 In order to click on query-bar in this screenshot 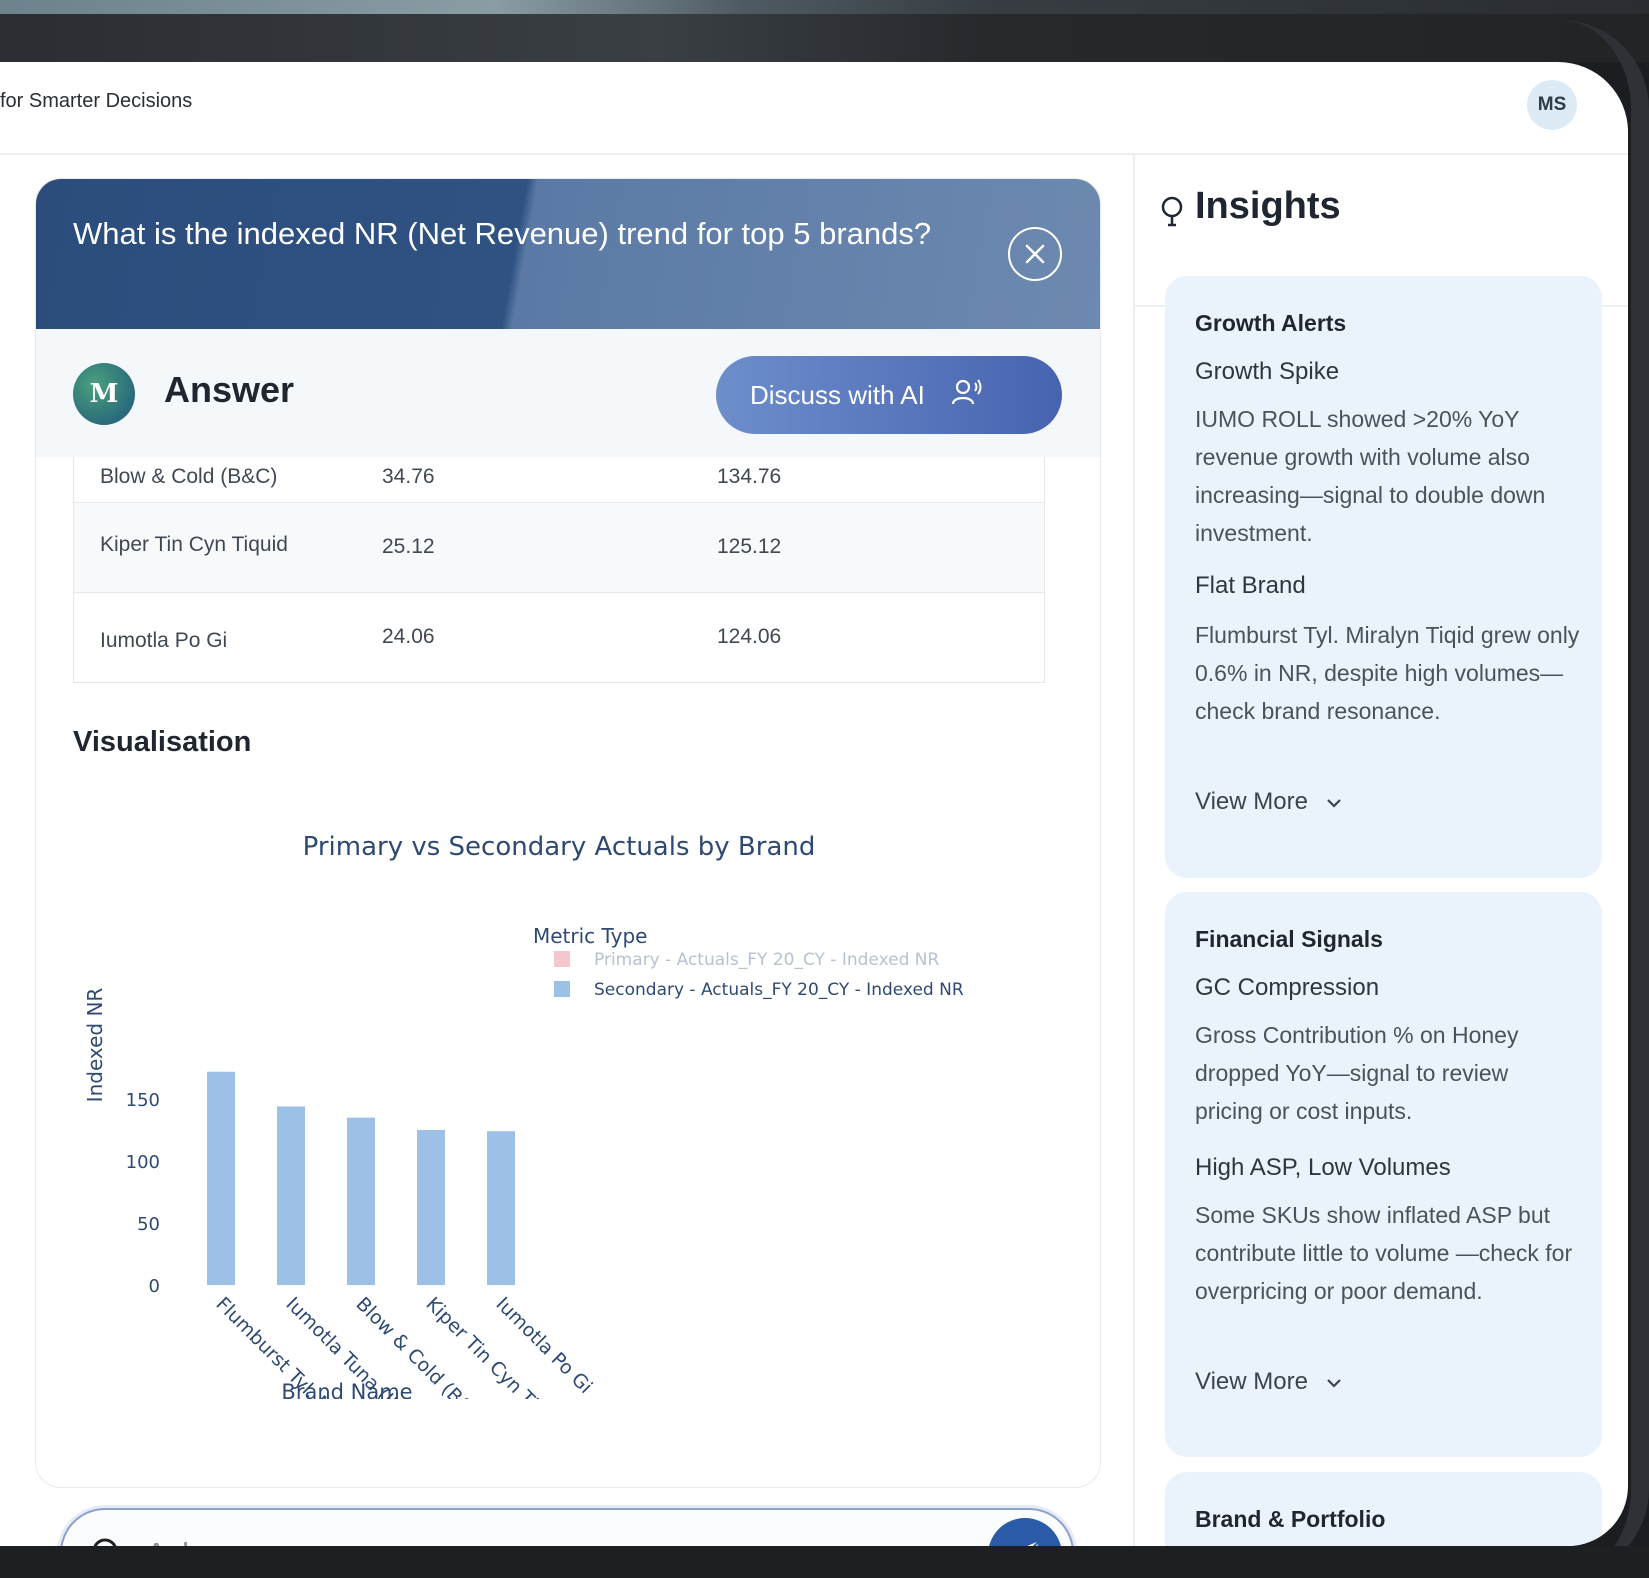, I will do `click(567, 1527)`.